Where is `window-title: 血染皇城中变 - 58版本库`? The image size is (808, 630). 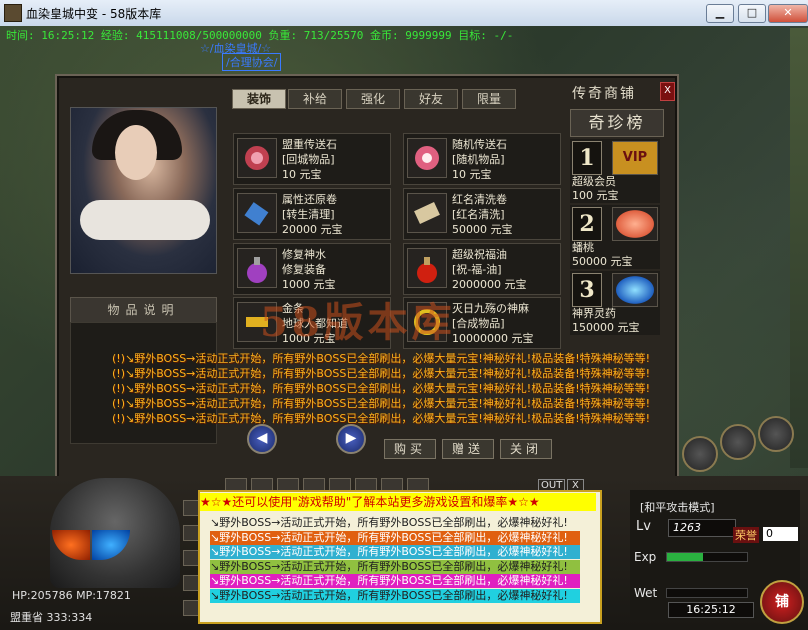
window-title: 血染皇城中变 - 58版本库 is located at coordinates (94, 14).